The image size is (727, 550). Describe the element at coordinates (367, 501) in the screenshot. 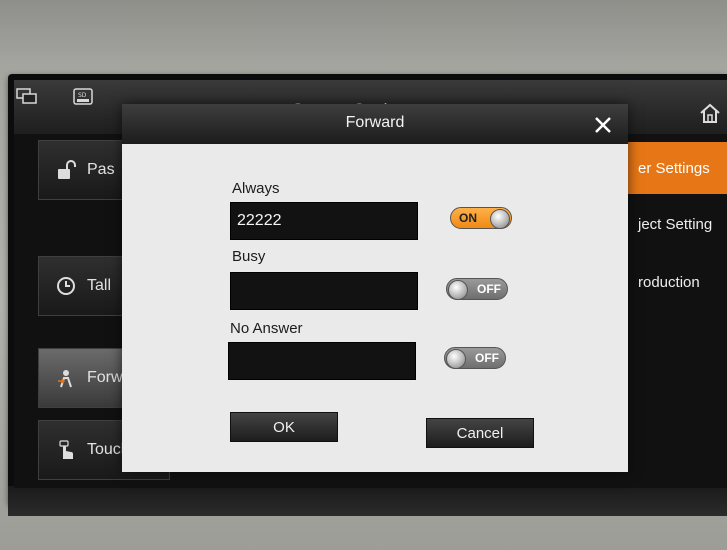

I see `device-bezel-bottom` at that location.